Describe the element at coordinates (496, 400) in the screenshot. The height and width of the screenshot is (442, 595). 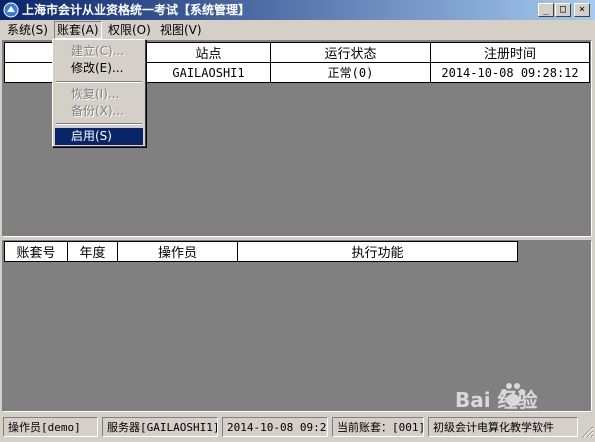
I see `watermark-text: Bai 经验` at that location.